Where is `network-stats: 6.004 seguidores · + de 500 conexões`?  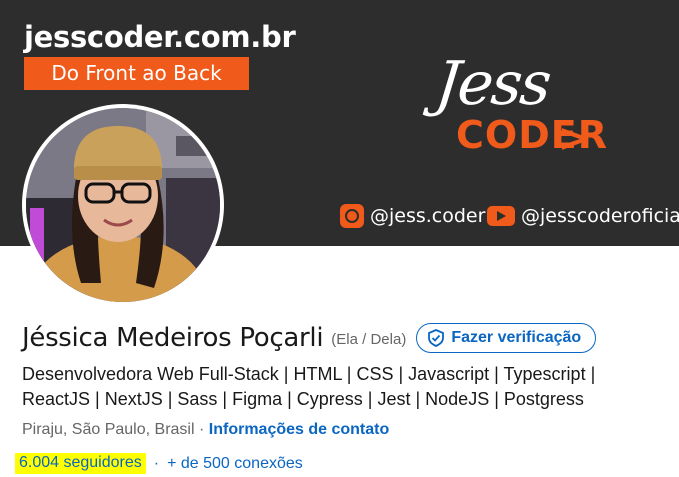 network-stats: 6.004 seguidores · + de 500 conexões is located at coordinates (159, 463).